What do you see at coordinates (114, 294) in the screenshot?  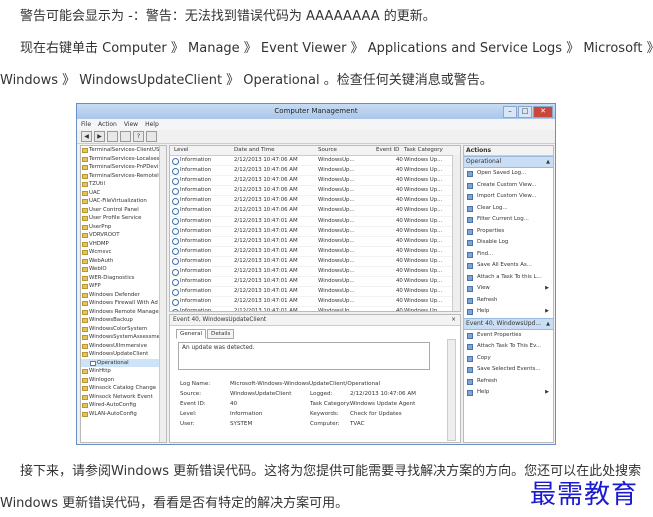 I see `tree-item-label: Windows Defender` at bounding box center [114, 294].